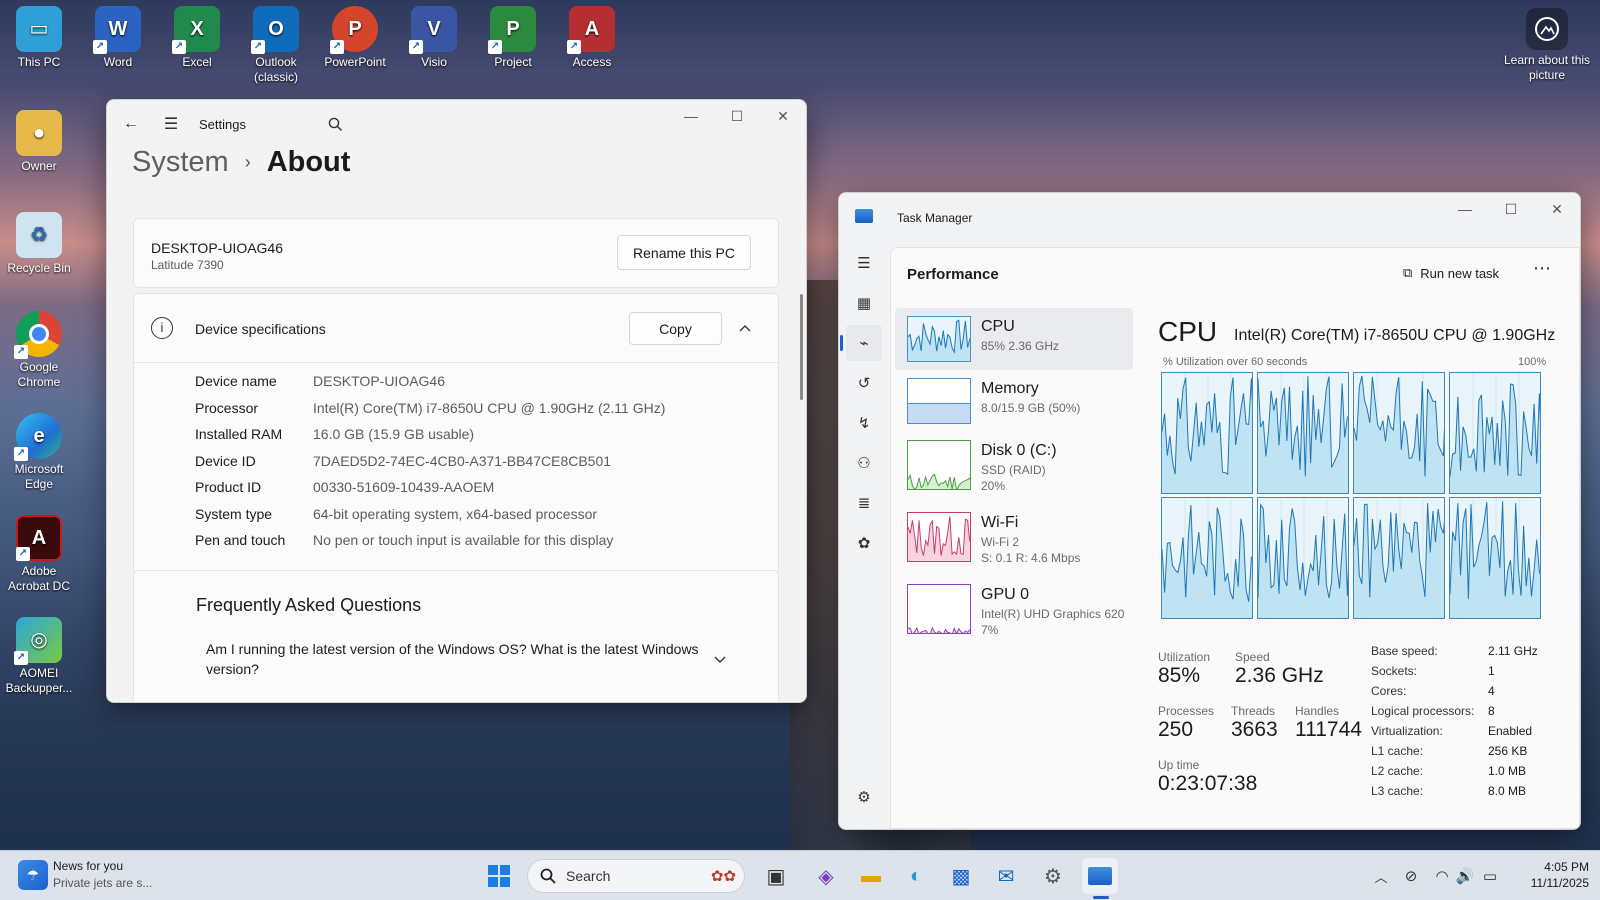 The width and height of the screenshot is (1600, 900). Describe the element at coordinates (939, 481) in the screenshot. I see `disk-sparkline` at that location.